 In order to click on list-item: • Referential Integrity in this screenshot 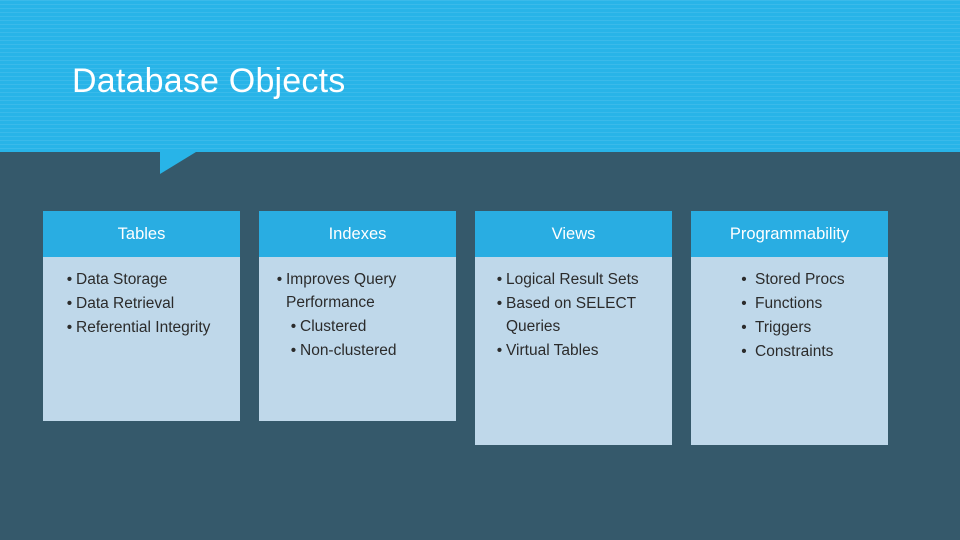, I will do `click(146, 328)`.